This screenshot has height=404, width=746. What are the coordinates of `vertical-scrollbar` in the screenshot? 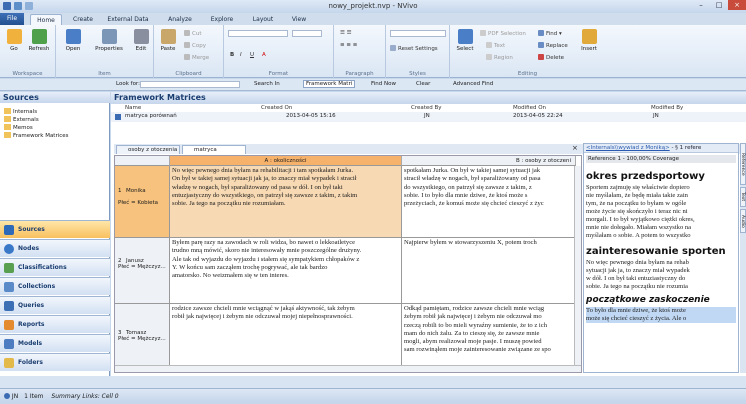 It's located at (577, 266).